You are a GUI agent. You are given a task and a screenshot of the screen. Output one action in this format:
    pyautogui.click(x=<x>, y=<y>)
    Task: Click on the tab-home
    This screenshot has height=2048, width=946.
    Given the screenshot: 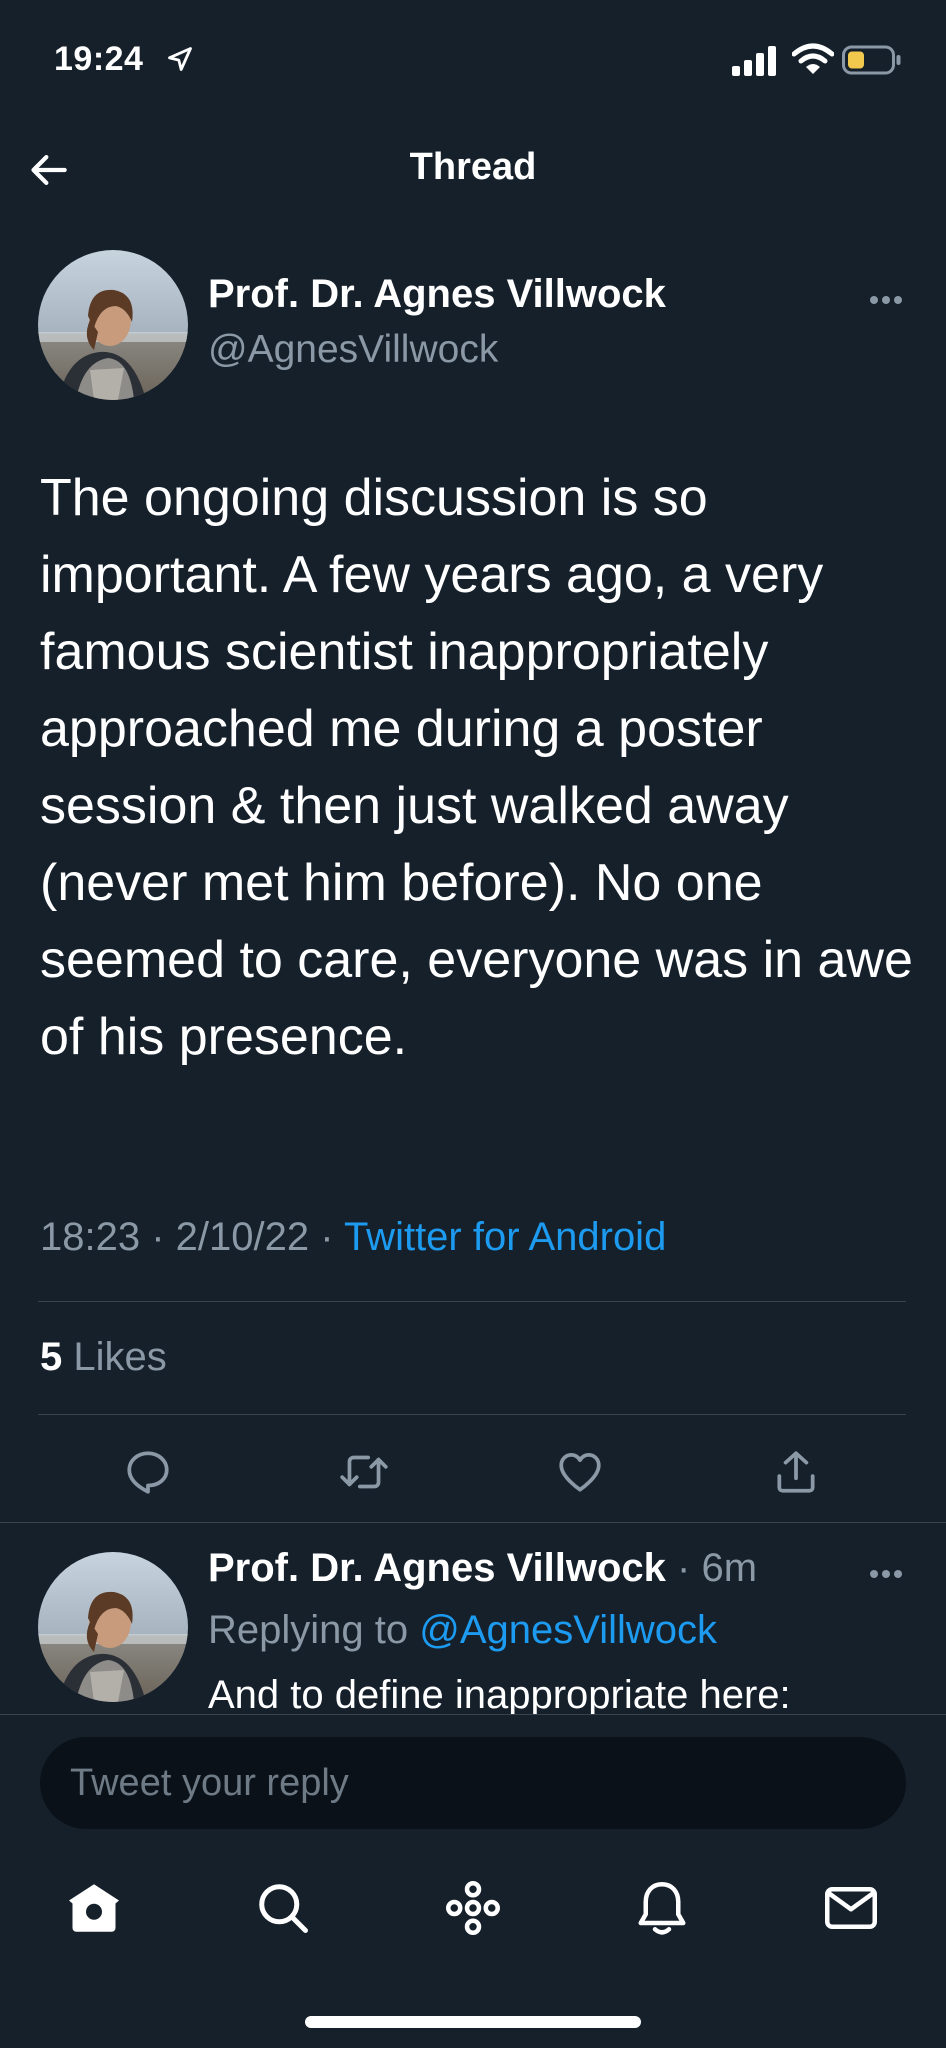 What is the action you would take?
    pyautogui.click(x=94, y=1908)
    